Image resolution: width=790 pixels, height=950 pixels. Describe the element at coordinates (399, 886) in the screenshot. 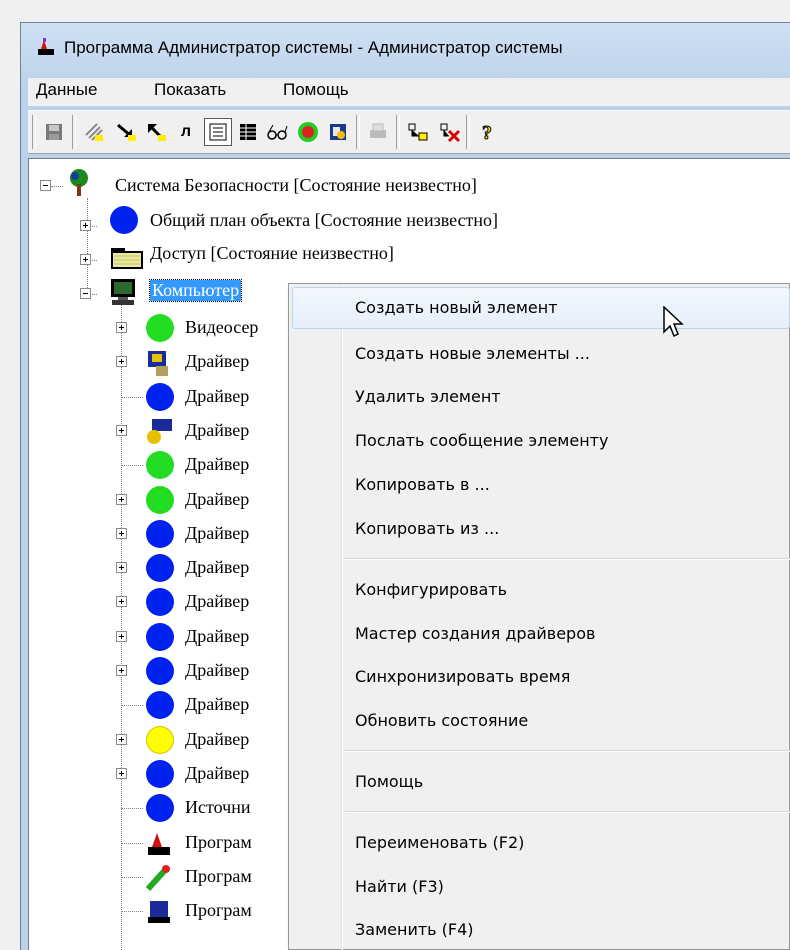

I see `menu-item-find: Найти (F3)` at that location.